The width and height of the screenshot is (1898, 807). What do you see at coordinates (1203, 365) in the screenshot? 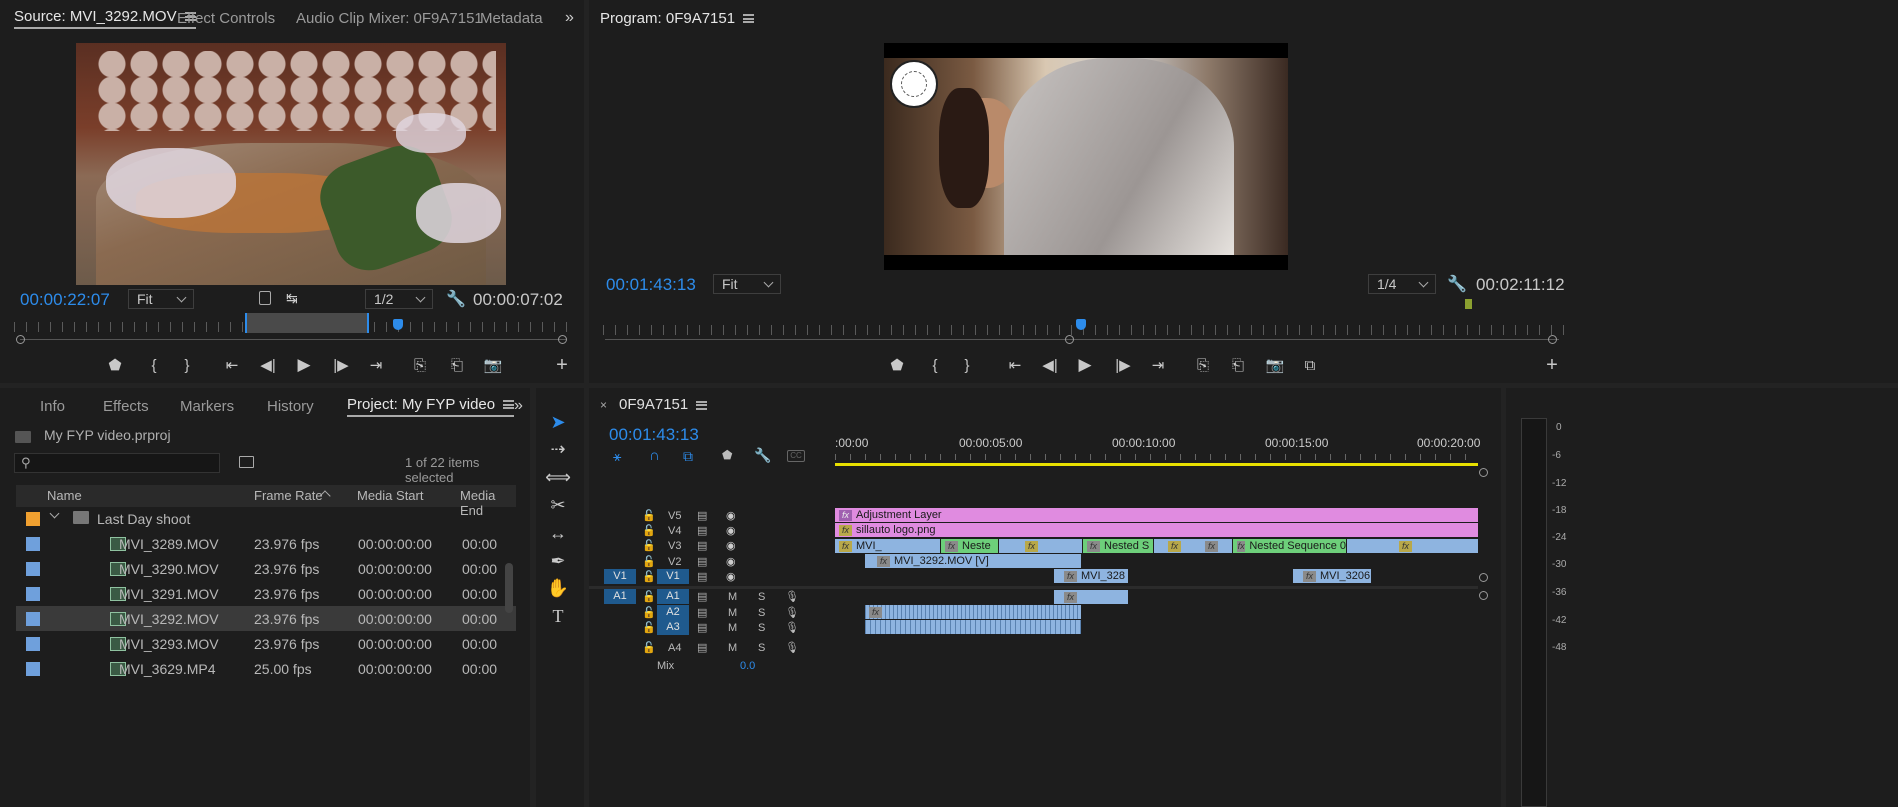
I see `lift-button: ⎘` at bounding box center [1203, 365].